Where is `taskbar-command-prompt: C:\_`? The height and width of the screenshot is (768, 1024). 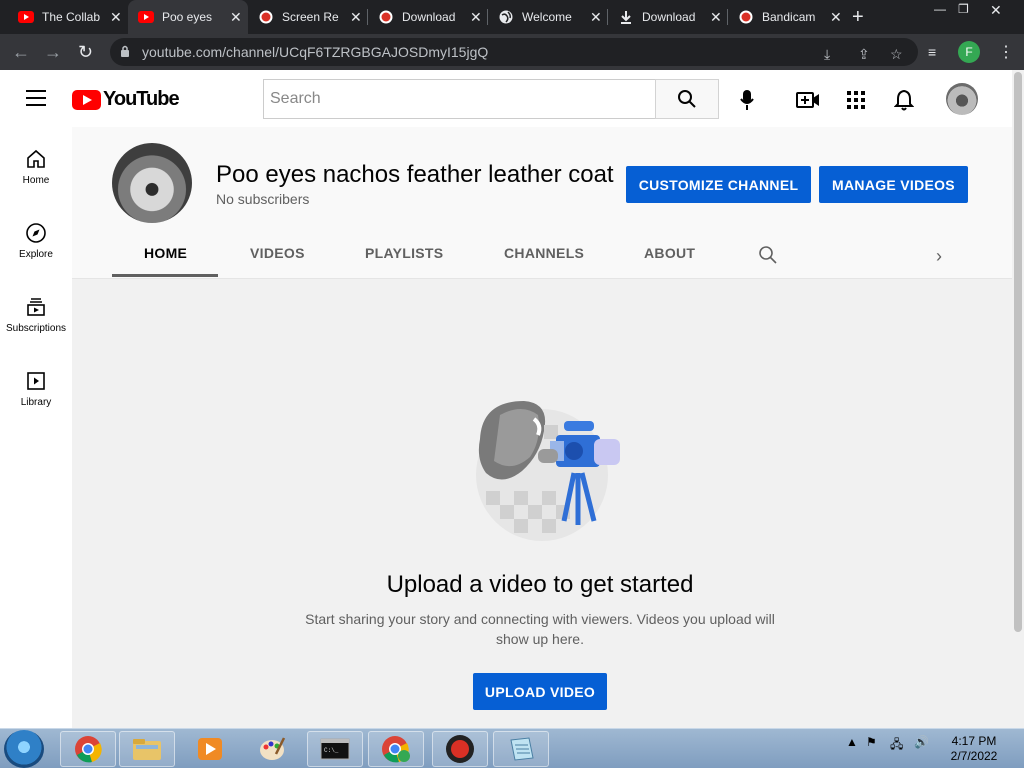
taskbar-command-prompt: C:\_ is located at coordinates (335, 749).